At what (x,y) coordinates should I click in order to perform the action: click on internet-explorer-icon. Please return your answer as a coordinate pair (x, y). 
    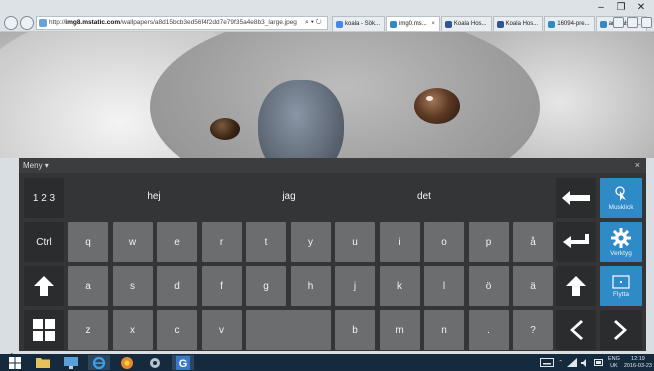
    Looking at the image, I should click on (99, 362).